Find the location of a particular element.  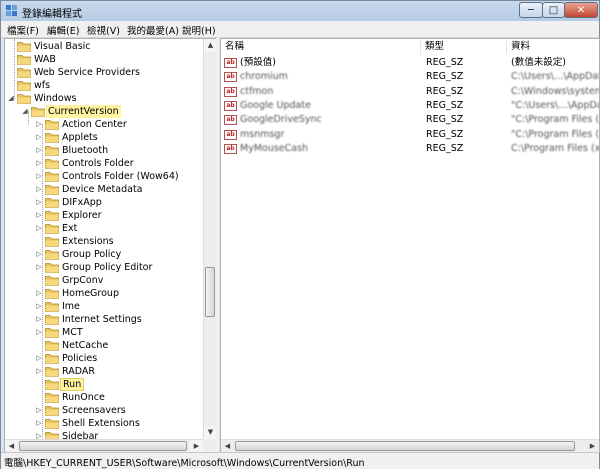

tree-item-label: CurrentVersion is located at coordinates (83, 111).